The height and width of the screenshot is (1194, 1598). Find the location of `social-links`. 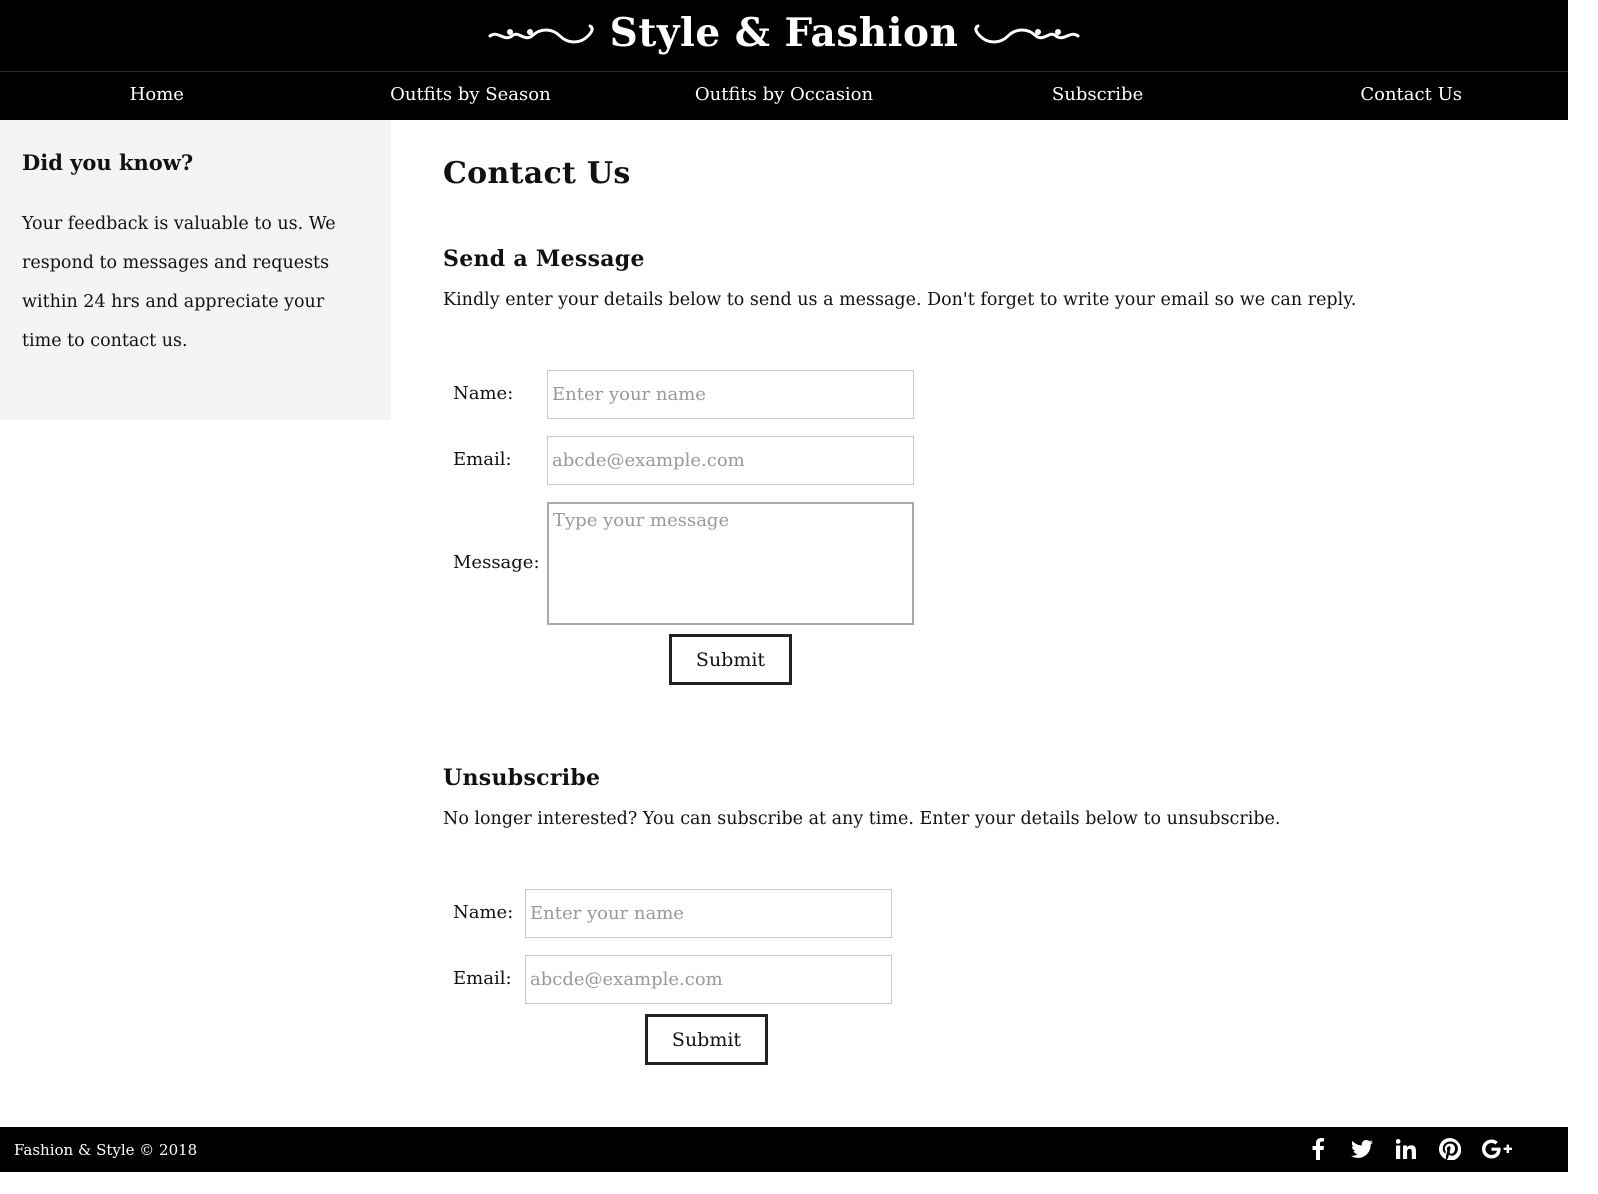

social-links is located at coordinates (1409, 1149).